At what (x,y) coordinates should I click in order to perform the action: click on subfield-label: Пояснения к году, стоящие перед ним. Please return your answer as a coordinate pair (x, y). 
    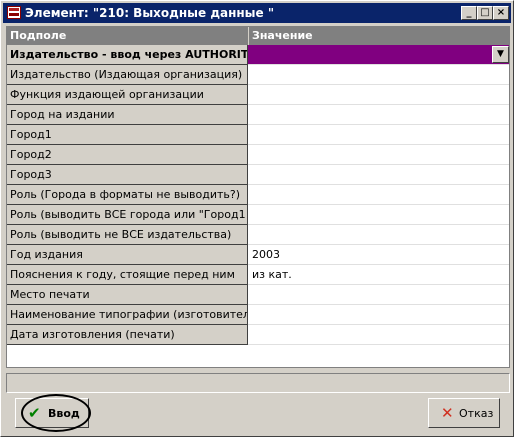
    Looking at the image, I should click on (127, 275).